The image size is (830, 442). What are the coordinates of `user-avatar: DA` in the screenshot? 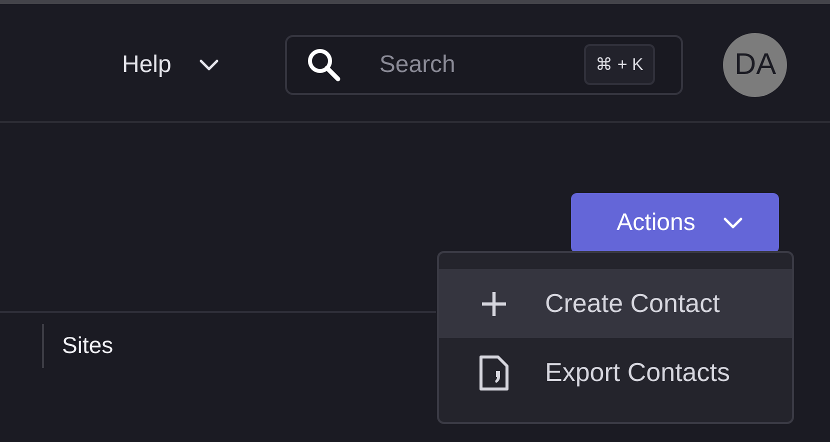 It's located at (755, 64).